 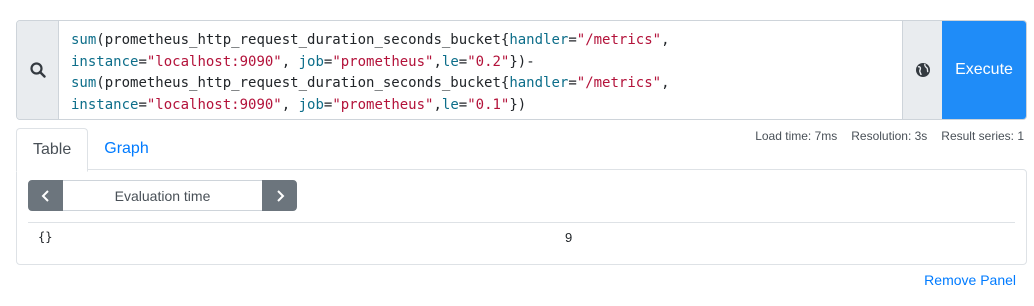 I want to click on evaluation-time-group, so click(x=162, y=195).